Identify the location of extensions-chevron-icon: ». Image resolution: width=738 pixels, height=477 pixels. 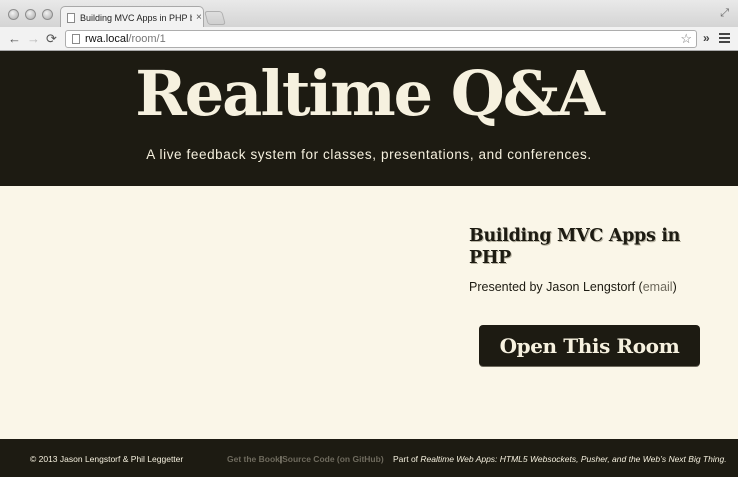
(706, 38).